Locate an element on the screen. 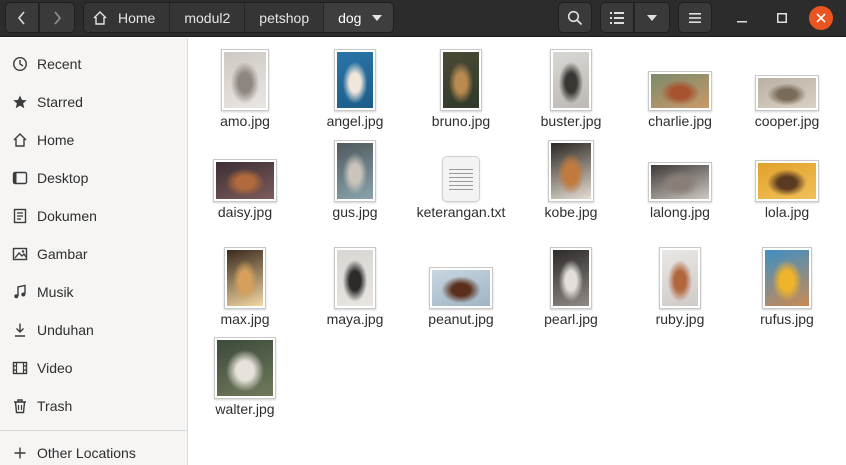  forward-button is located at coordinates (57, 17).